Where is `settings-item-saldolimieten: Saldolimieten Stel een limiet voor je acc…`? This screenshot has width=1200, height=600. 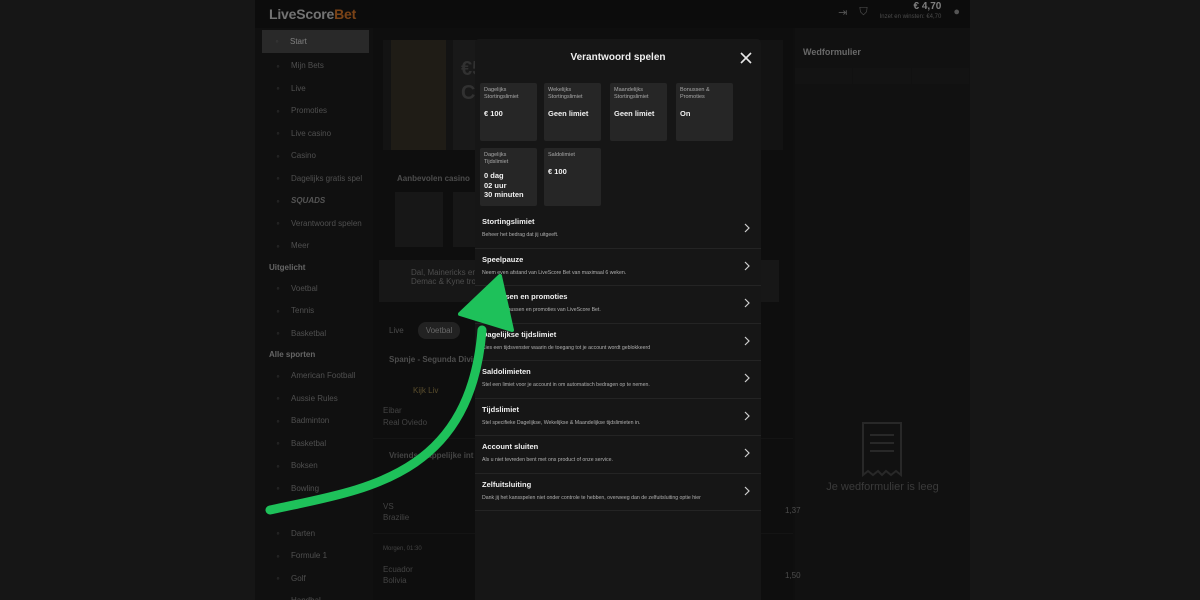 settings-item-saldolimieten: Saldolimieten Stel een limiet voor je acc… is located at coordinates (618, 380).